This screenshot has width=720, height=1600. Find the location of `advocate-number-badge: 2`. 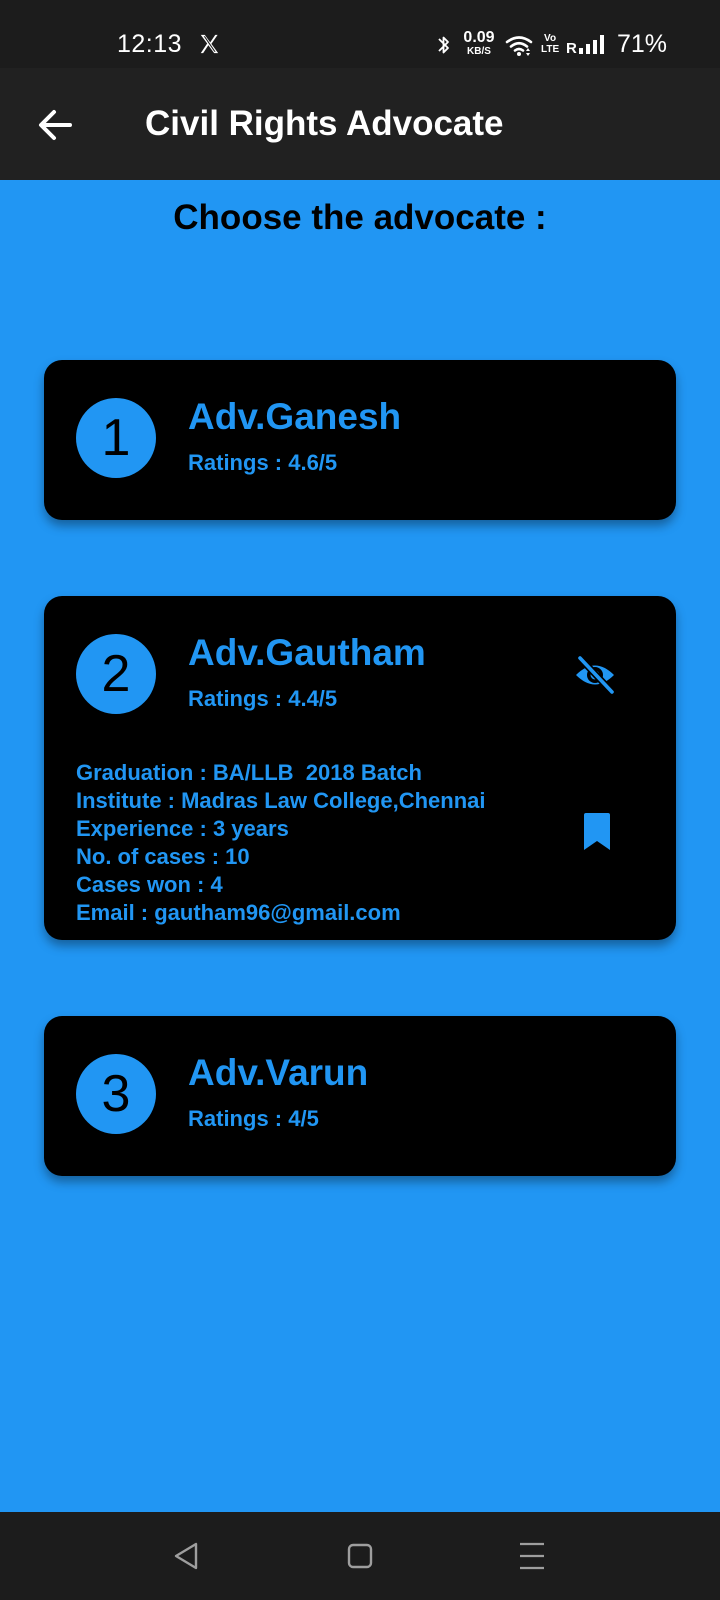

advocate-number-badge: 2 is located at coordinates (116, 674).